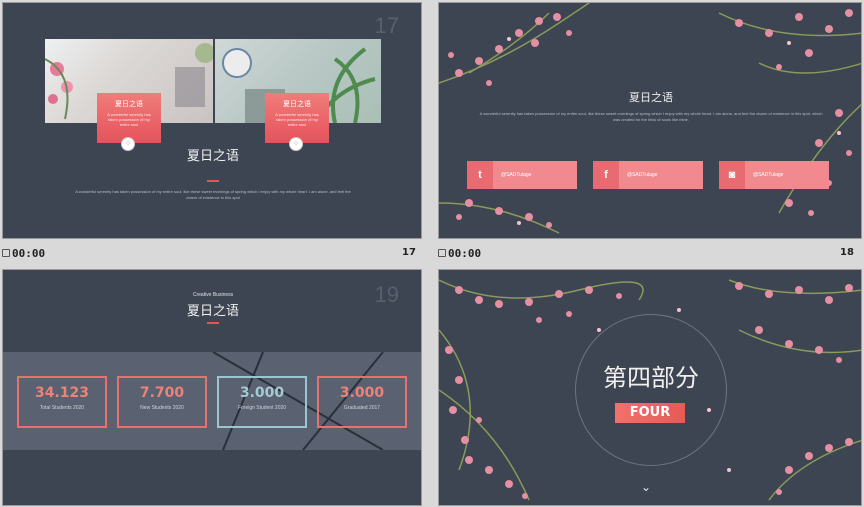 The width and height of the screenshot is (864, 507). I want to click on slide-timing-18: 00:00, so click(459, 253).